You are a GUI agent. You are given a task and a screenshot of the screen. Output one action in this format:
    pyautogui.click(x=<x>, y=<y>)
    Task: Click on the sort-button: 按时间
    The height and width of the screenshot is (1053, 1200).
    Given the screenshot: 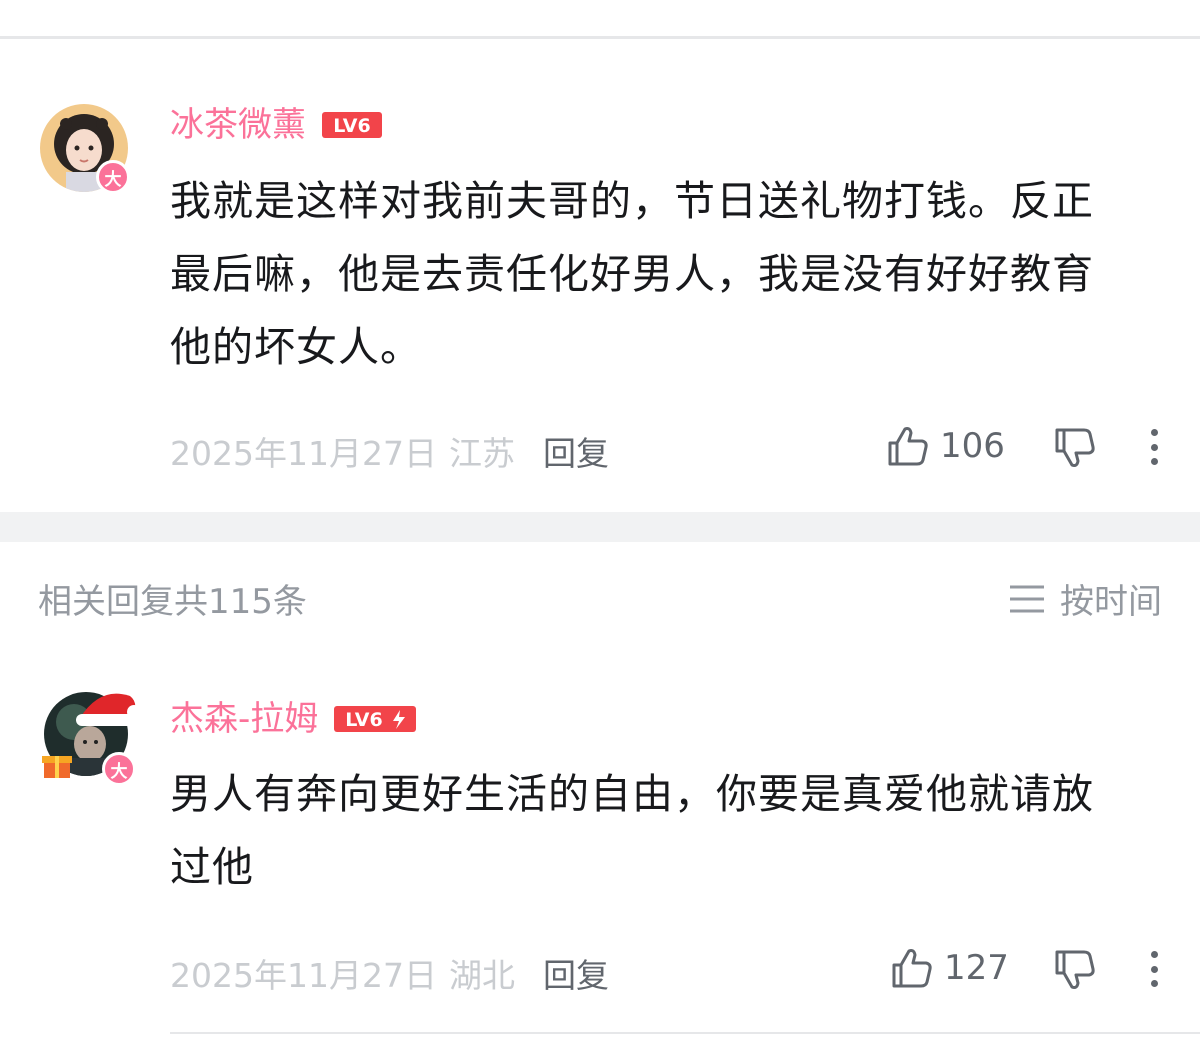 What is the action you would take?
    pyautogui.click(x=1085, y=598)
    